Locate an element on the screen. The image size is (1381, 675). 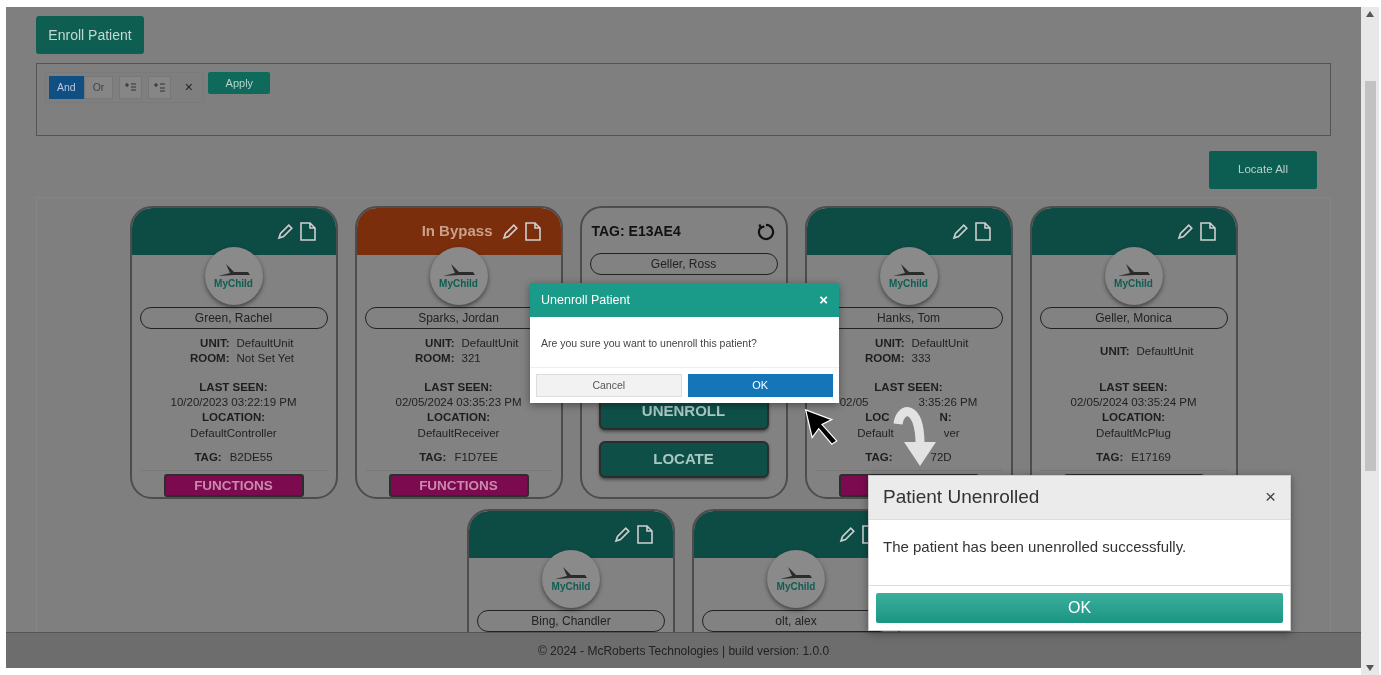
scroll-down-icon is located at coordinates (1370, 668).